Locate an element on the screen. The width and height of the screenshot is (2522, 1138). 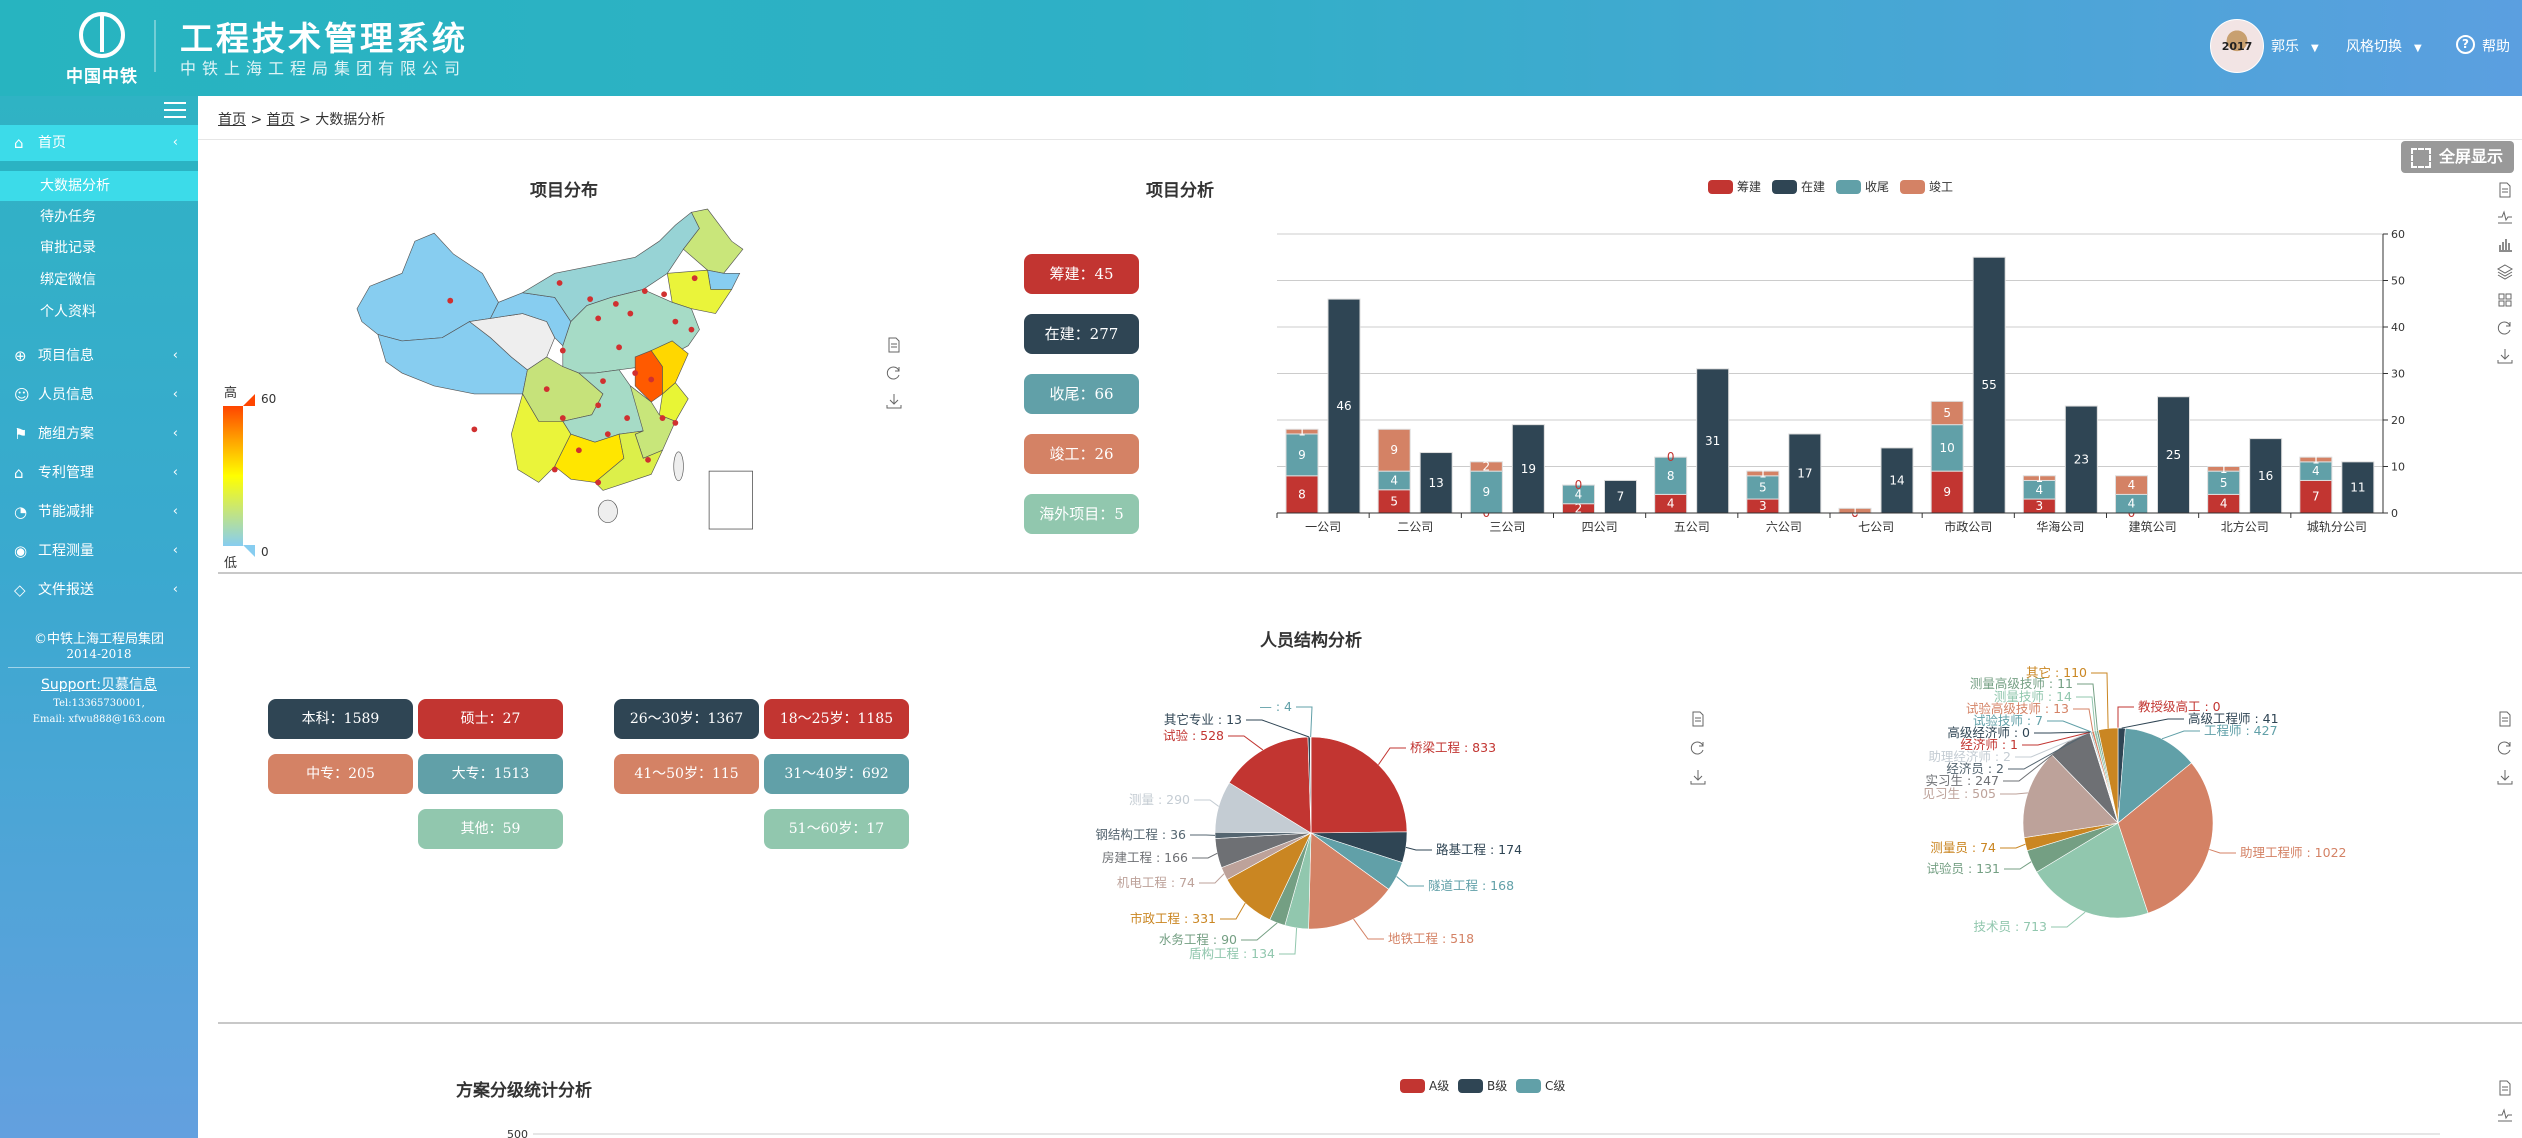
stat-tag: 收尾：66 is located at coordinates (1081, 394).